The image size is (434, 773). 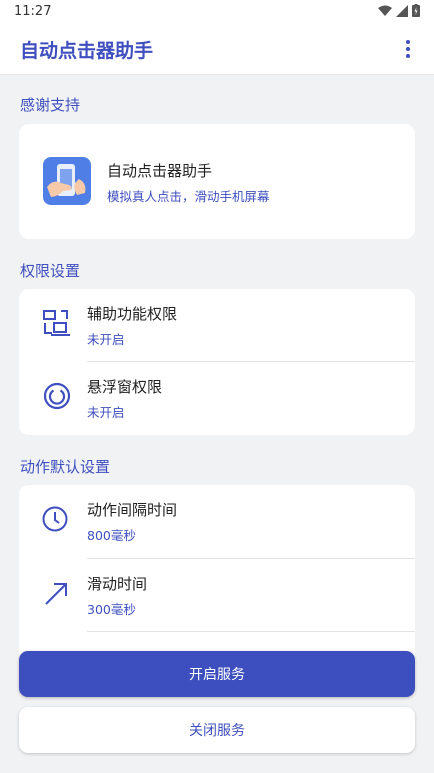 I want to click on permission-row-floating-window: 悬浮窗权限 未开启, so click(x=217, y=398).